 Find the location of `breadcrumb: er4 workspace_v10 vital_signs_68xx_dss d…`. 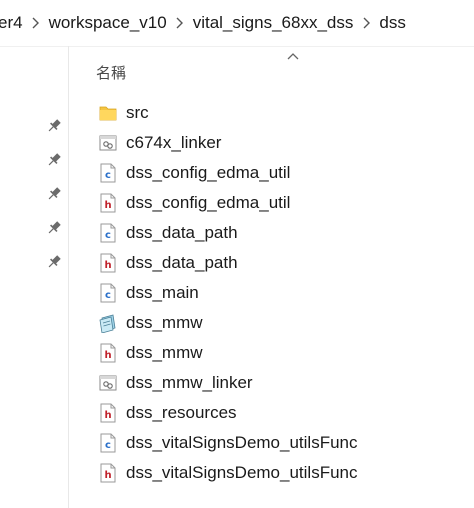

breadcrumb: er4 workspace_v10 vital_signs_68xx_dss d… is located at coordinates (237, 23).